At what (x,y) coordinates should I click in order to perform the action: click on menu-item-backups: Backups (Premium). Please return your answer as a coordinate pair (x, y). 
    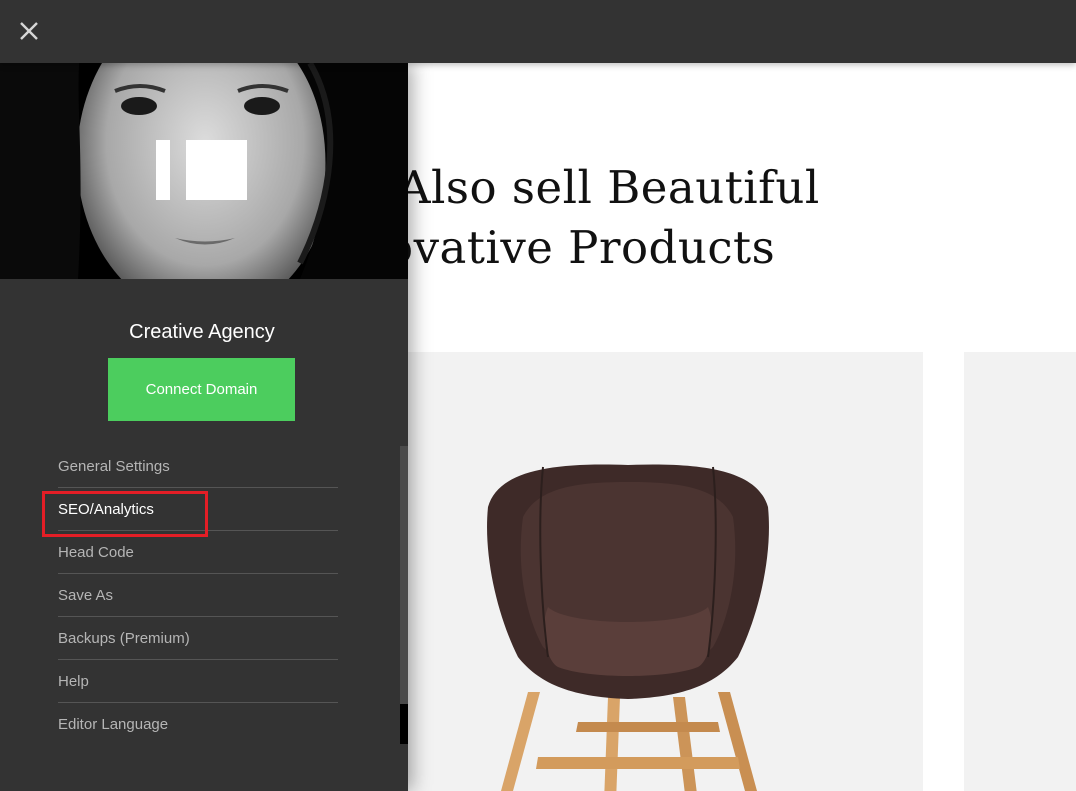
    Looking at the image, I should click on (198, 638).